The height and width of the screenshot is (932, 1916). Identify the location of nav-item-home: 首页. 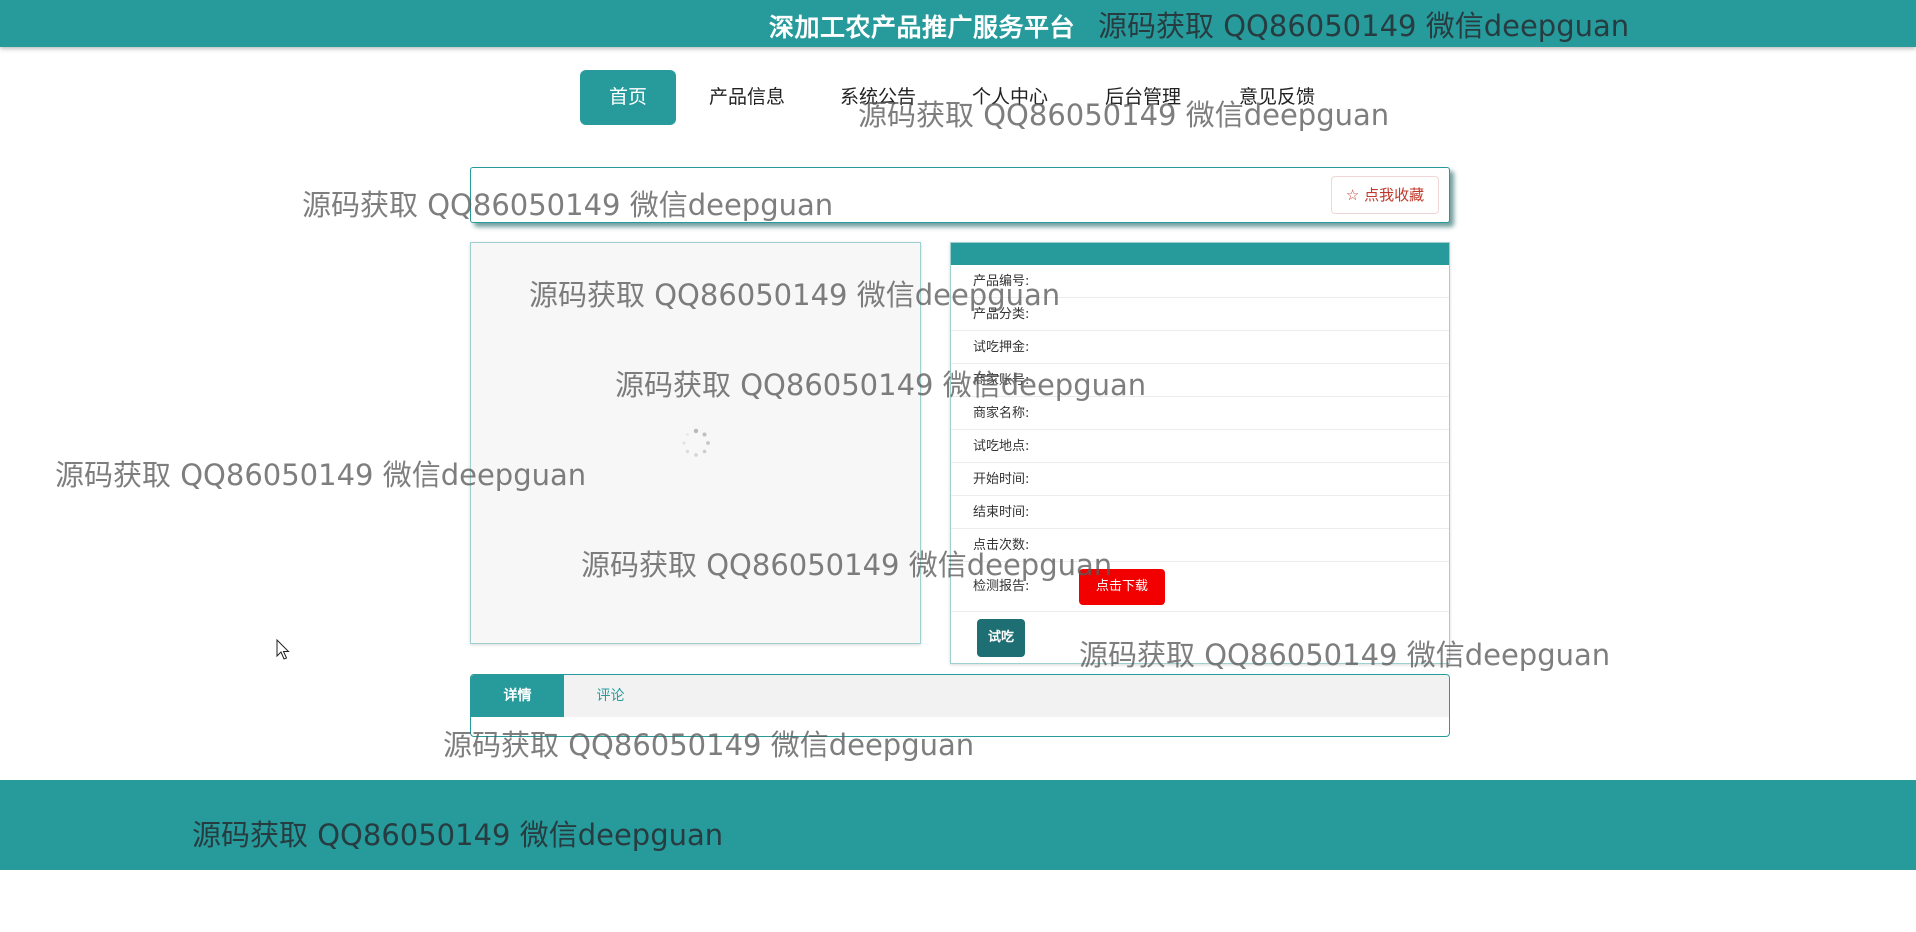
(628, 97).